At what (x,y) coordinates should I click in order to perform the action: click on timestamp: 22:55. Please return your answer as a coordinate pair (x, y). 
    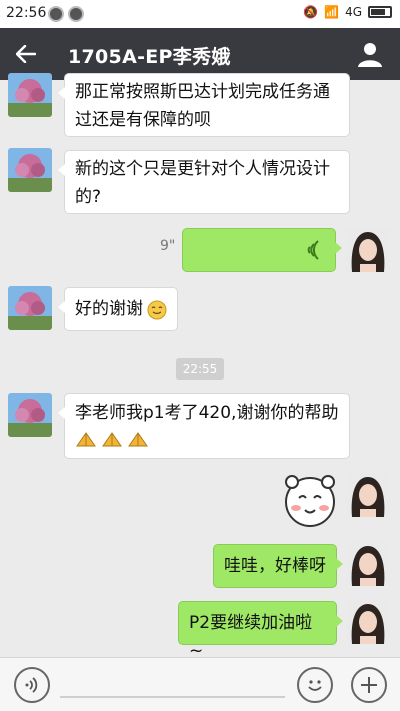
    Looking at the image, I should click on (200, 369).